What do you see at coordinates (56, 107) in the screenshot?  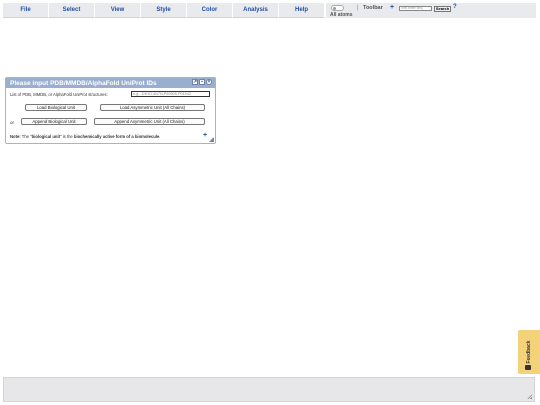 I see `load-biological-unit-button: Load Biological Unit` at bounding box center [56, 107].